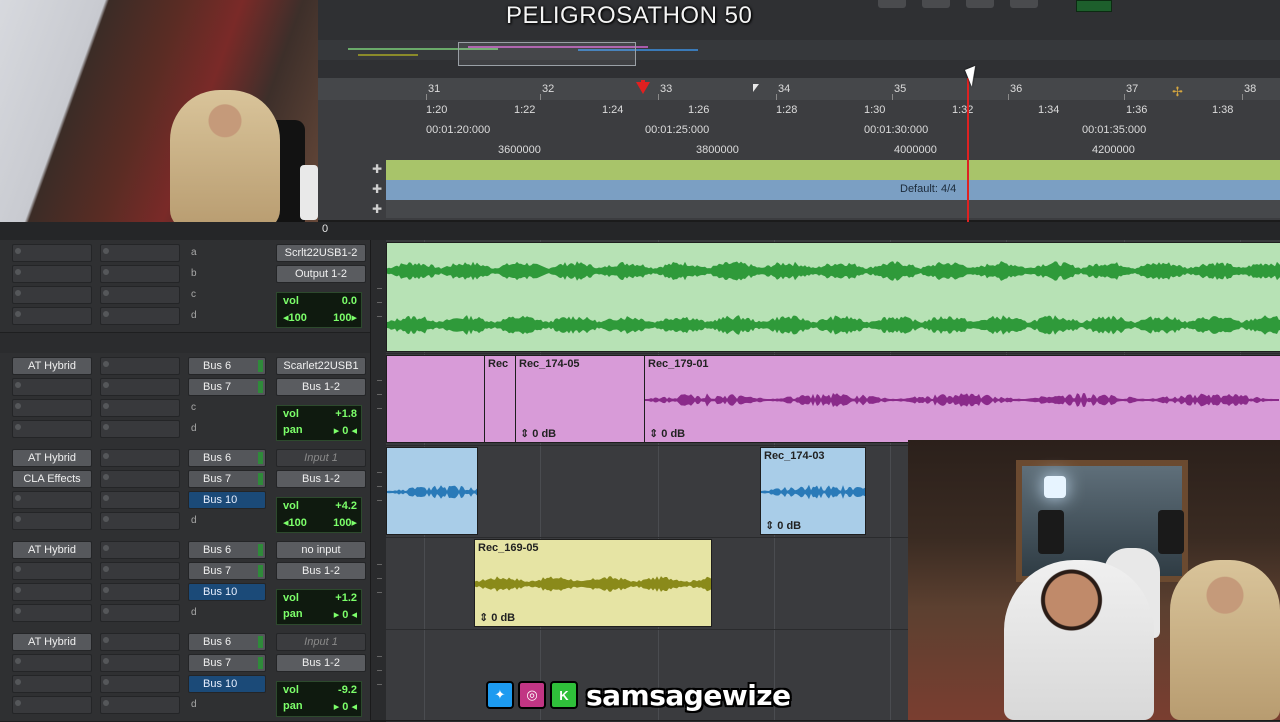  What do you see at coordinates (378, 480) in the screenshot?
I see `mixer-scrollbar` at bounding box center [378, 480].